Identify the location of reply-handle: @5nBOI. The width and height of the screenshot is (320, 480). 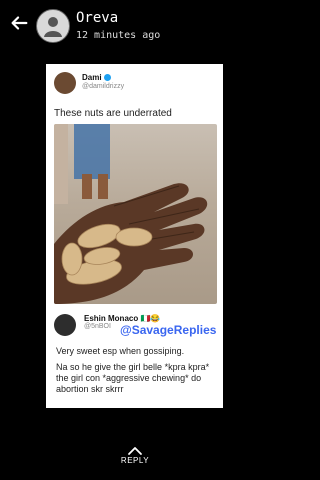
(97, 326).